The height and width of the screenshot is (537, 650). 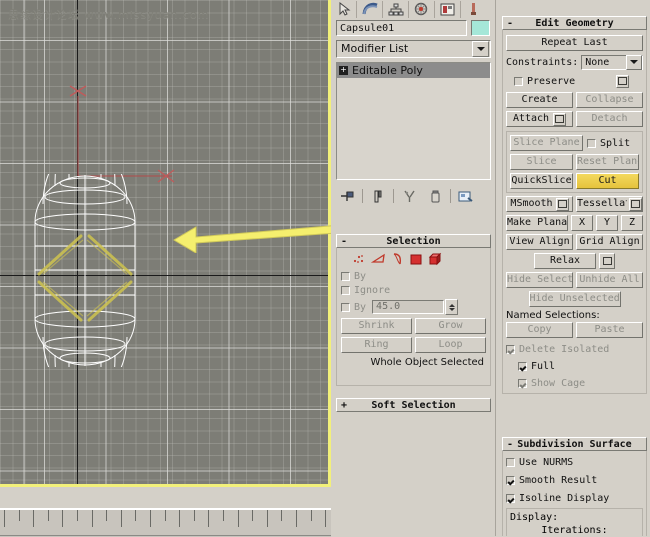 I want to click on make-planar-button: Make Planar, so click(x=537, y=223).